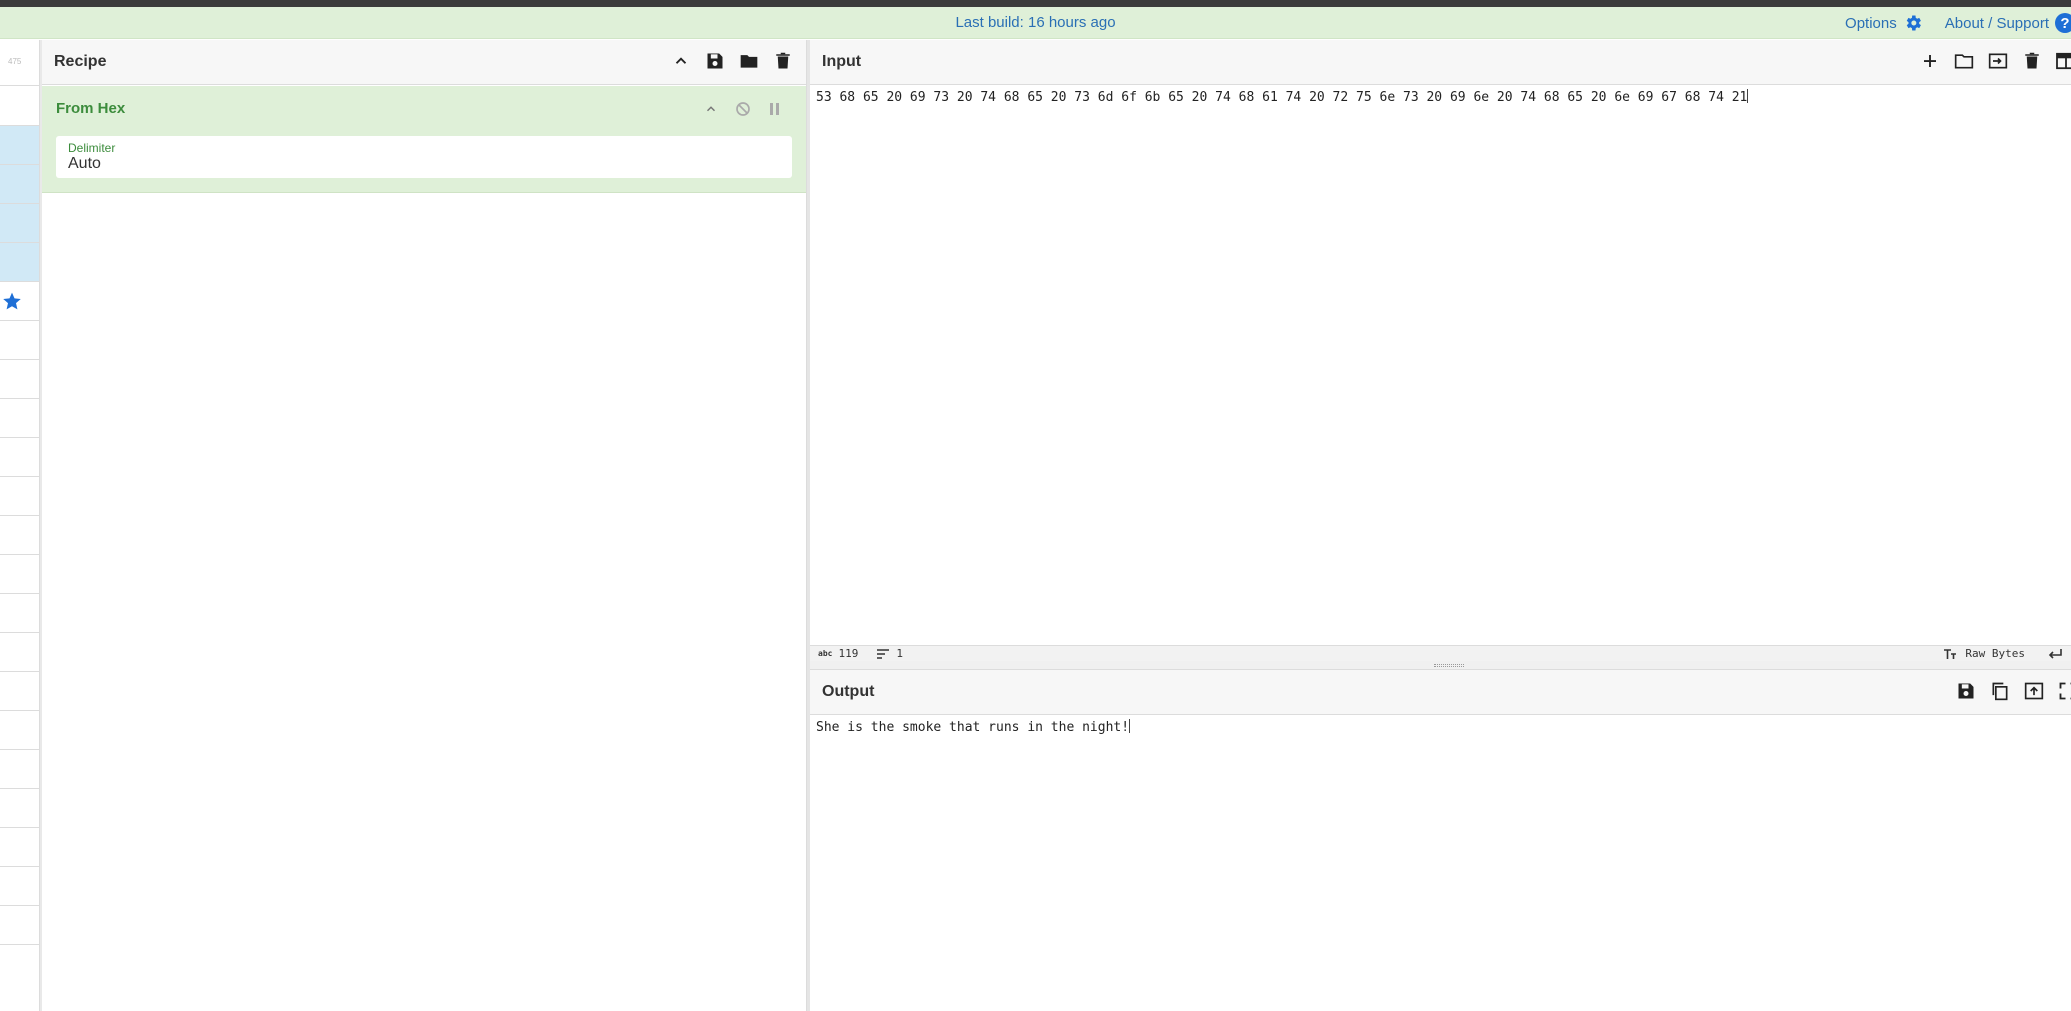 Image resolution: width=2071 pixels, height=1011 pixels. What do you see at coordinates (825, 653) in the screenshot?
I see `char-count-icon: abc` at bounding box center [825, 653].